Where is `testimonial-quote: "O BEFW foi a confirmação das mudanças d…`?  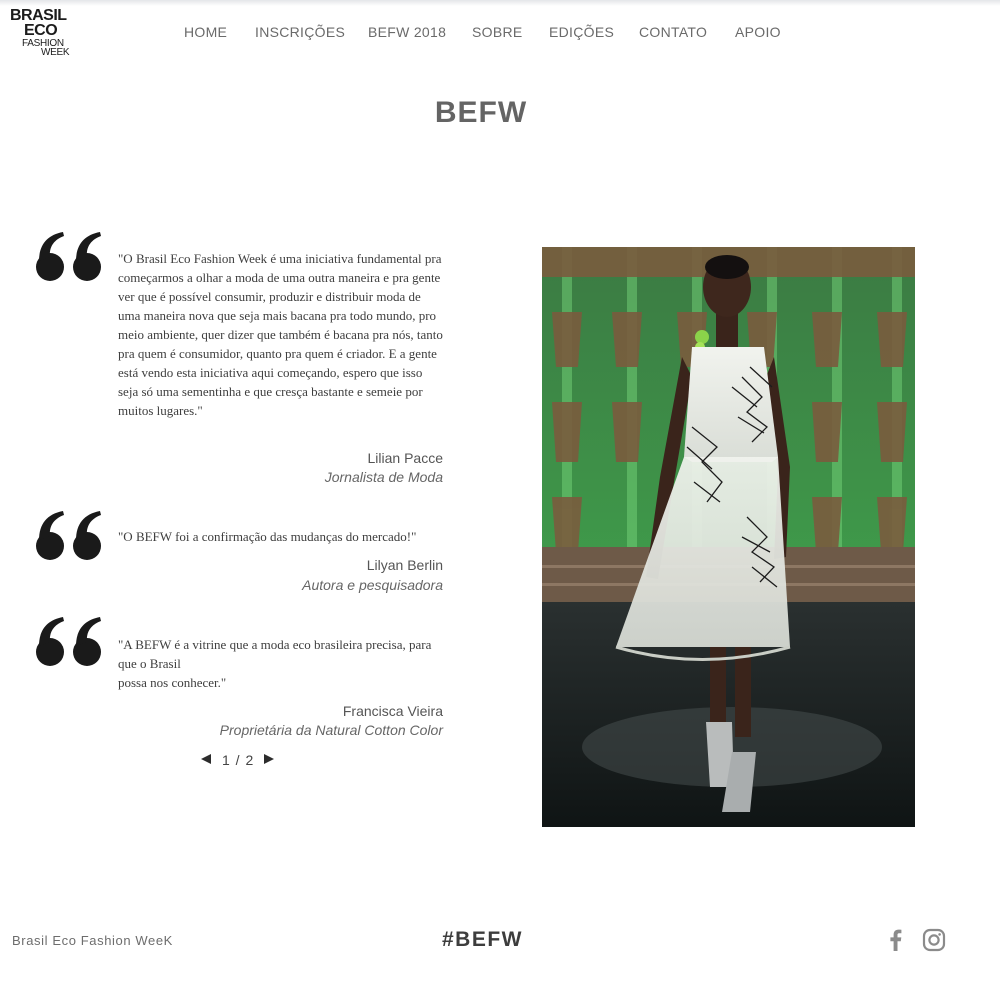
testimonial-quote: "O BEFW foi a confirmação das mudanças d… is located at coordinates (267, 536).